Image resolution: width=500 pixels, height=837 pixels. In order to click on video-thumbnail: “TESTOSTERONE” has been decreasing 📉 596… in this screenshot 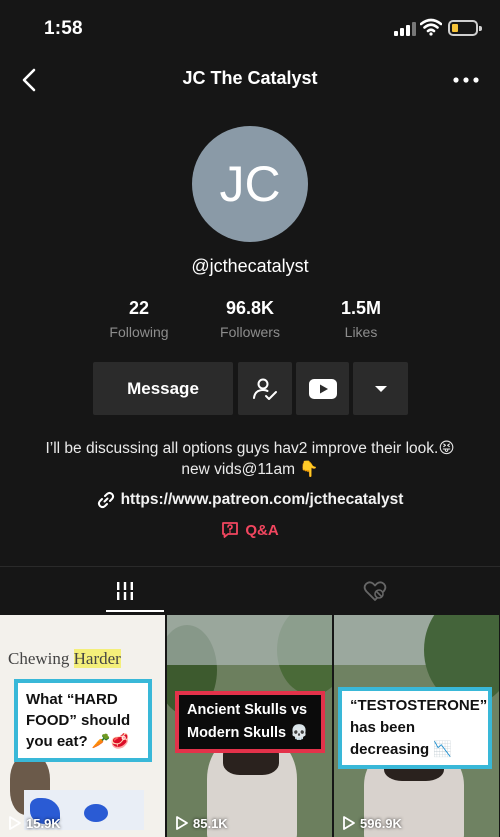, I will do `click(416, 726)`.